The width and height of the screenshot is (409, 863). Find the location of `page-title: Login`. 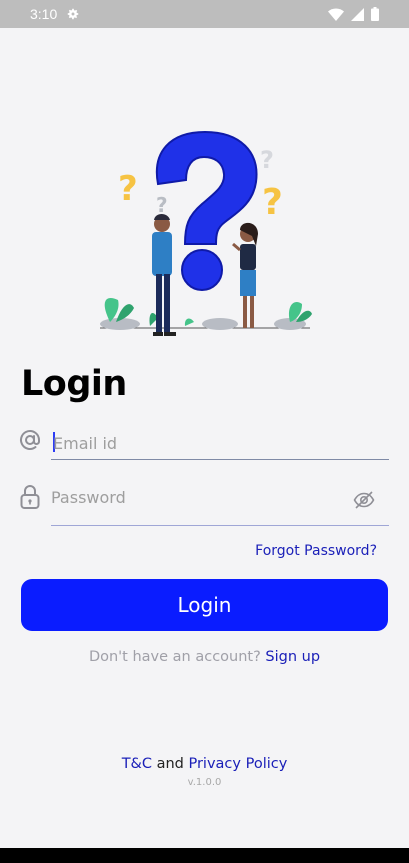

page-title: Login is located at coordinates (74, 384).